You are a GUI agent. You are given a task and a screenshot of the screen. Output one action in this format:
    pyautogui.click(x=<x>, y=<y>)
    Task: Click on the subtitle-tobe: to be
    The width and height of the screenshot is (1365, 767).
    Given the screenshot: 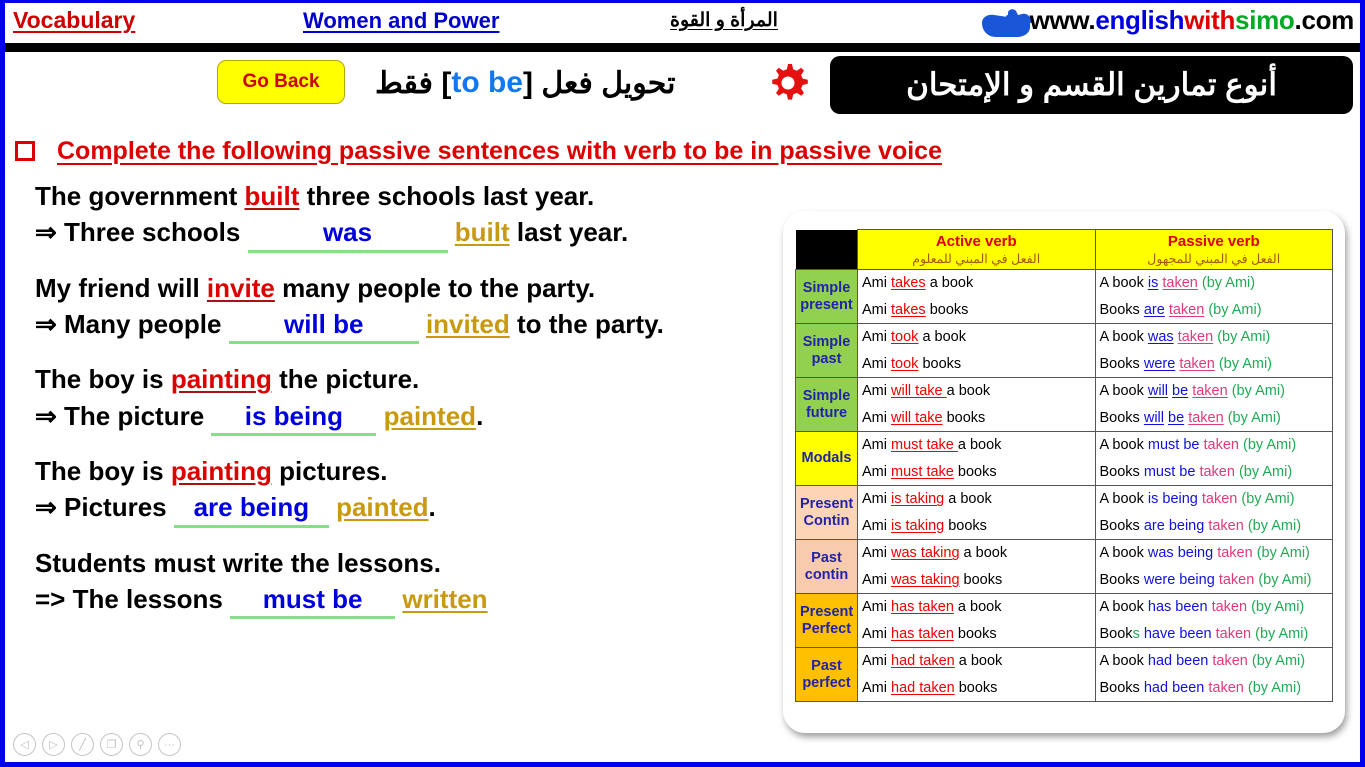 What is the action you would take?
    pyautogui.click(x=487, y=82)
    